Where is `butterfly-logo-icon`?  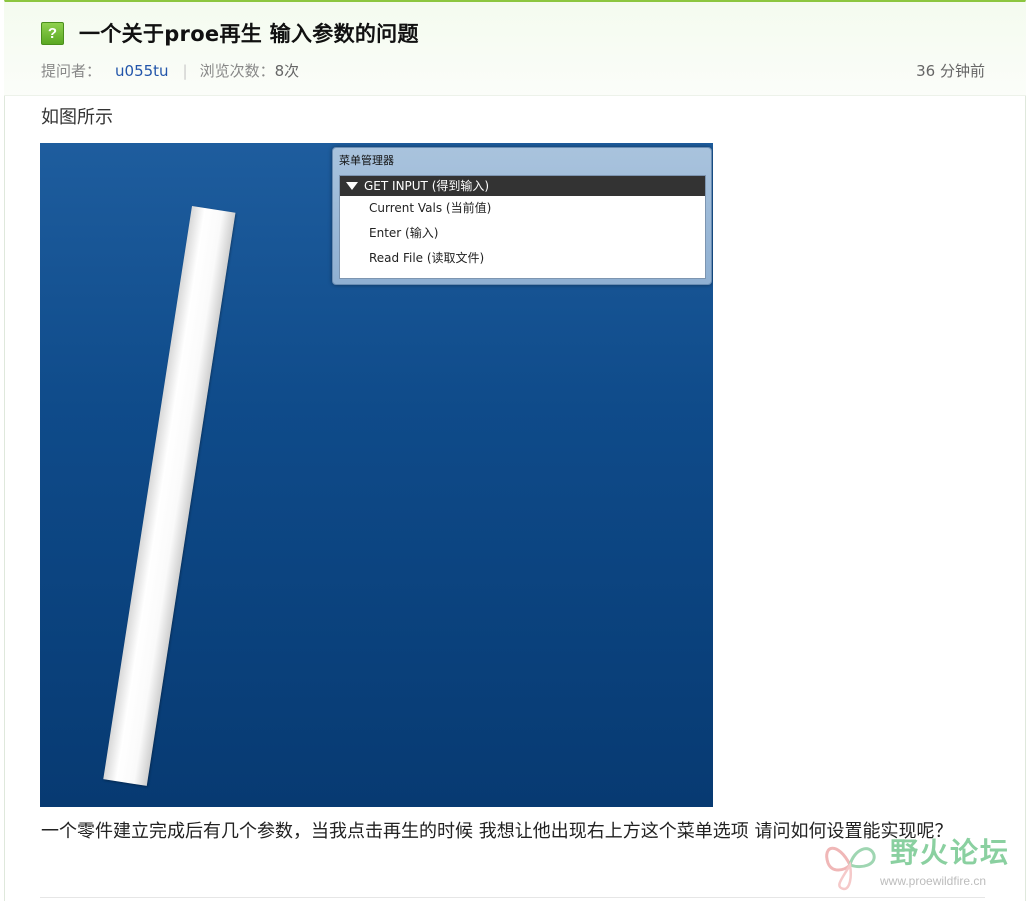 butterfly-logo-icon is located at coordinates (850, 868).